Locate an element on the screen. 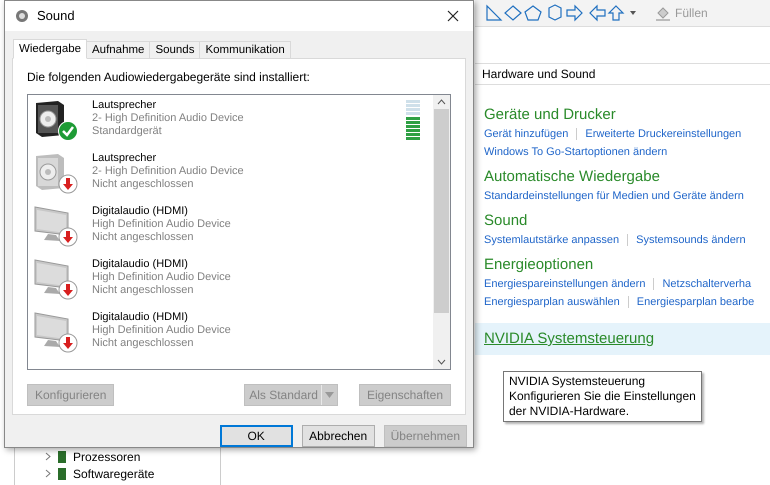  task-link: Standardeinstellungen für Medien und Geräte ändern is located at coordinates (614, 196).